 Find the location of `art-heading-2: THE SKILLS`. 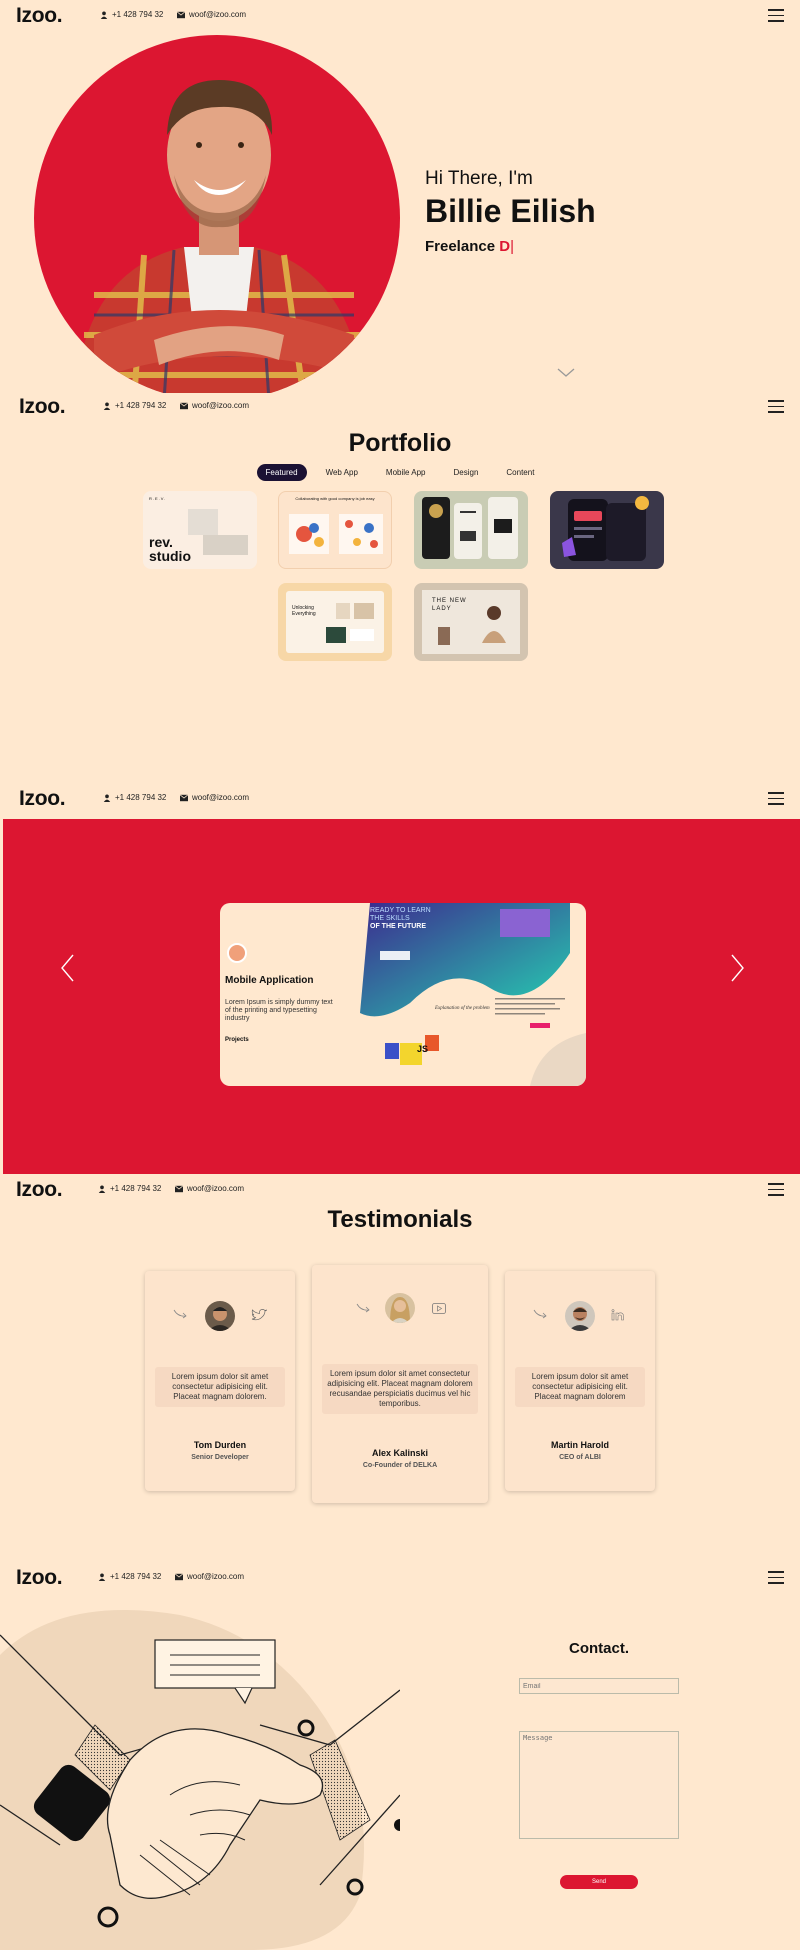

art-heading-2: THE SKILLS is located at coordinates (390, 918).